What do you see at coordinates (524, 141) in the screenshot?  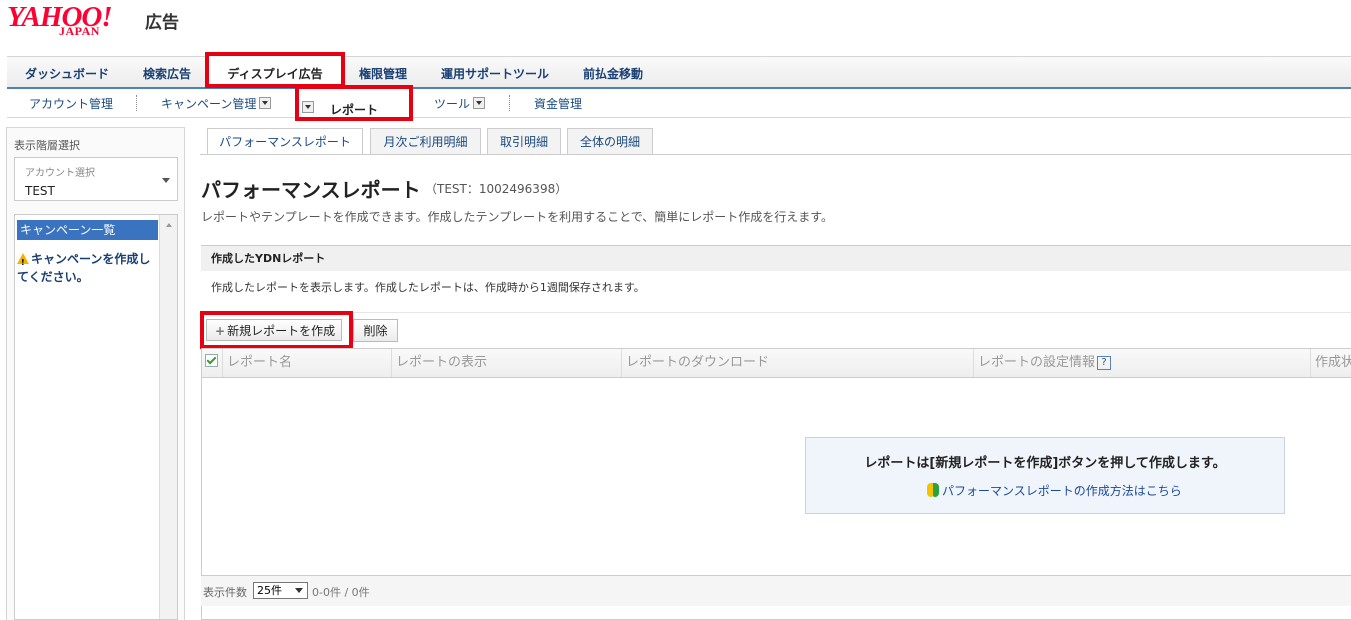 I see `tab-transaction-statement: 取引明細` at bounding box center [524, 141].